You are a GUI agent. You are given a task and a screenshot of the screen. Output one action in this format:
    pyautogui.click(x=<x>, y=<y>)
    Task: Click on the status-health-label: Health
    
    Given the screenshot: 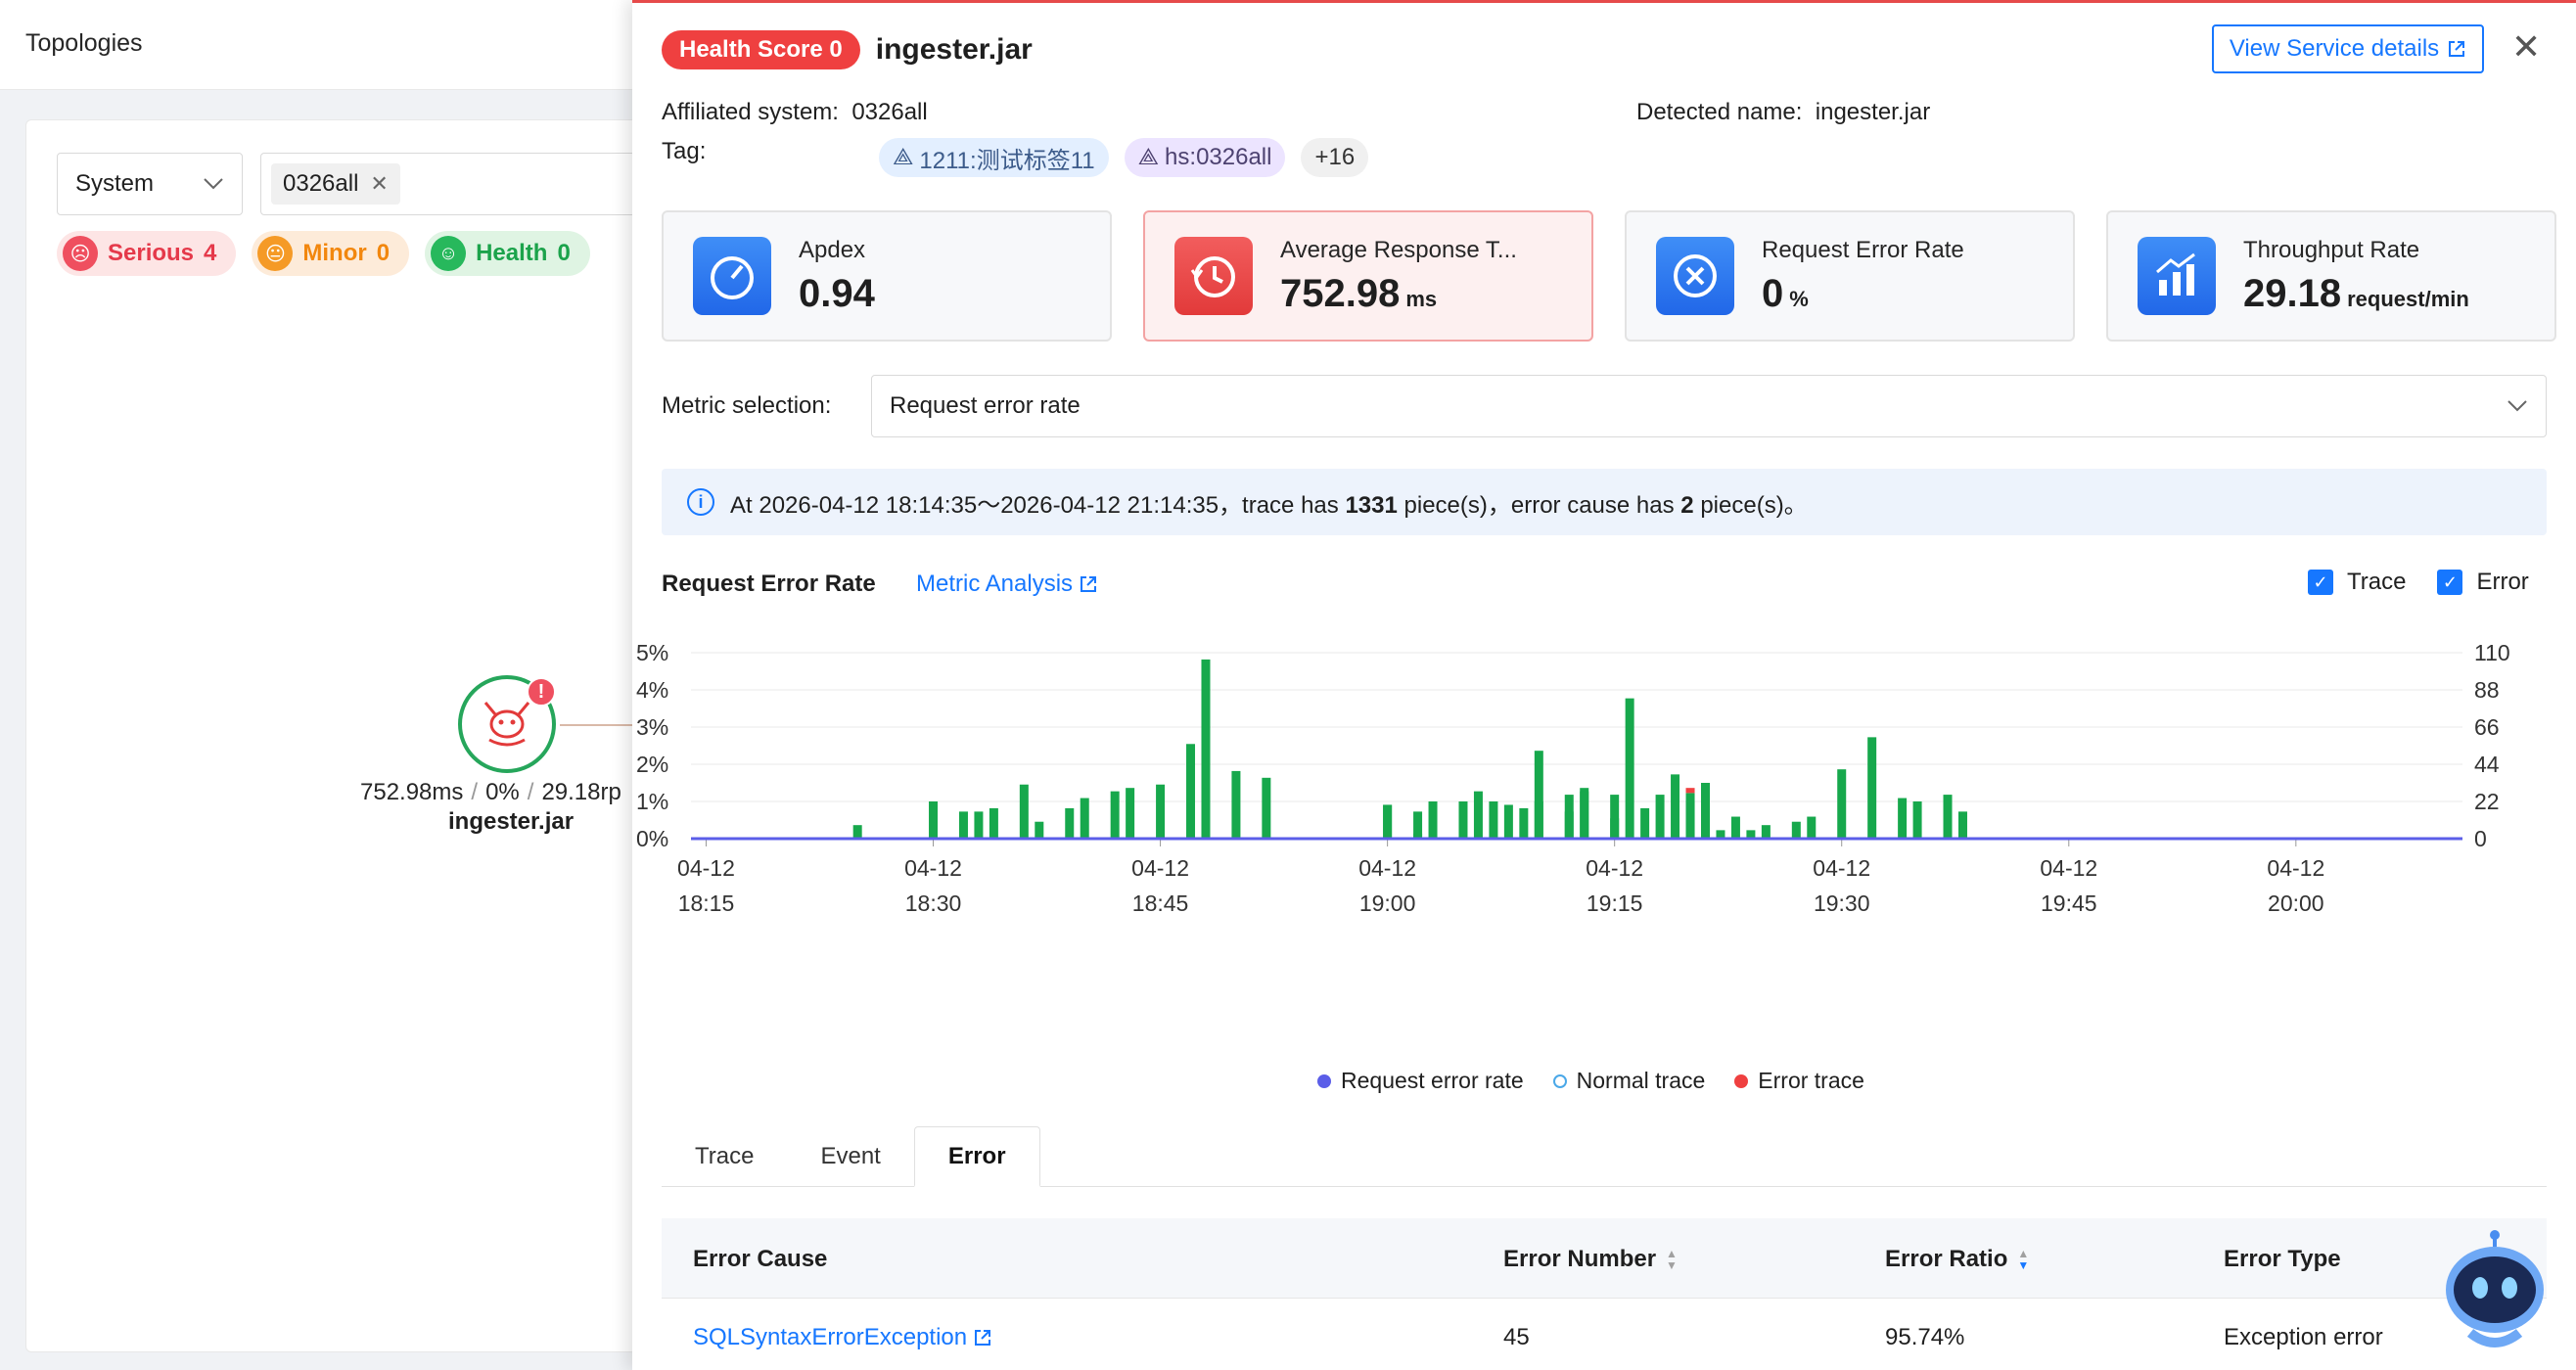 What is the action you would take?
    pyautogui.click(x=512, y=253)
    